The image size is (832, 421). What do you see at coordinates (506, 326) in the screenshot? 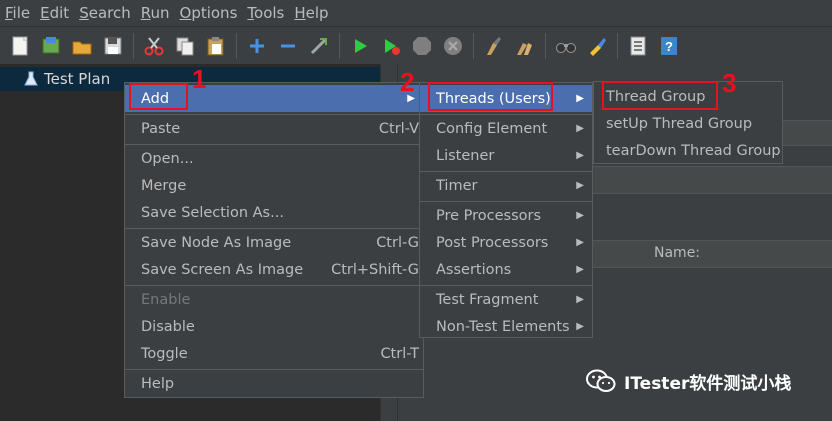
I see `menu-item-non-test-elements: Non-Test Elements ▶` at bounding box center [506, 326].